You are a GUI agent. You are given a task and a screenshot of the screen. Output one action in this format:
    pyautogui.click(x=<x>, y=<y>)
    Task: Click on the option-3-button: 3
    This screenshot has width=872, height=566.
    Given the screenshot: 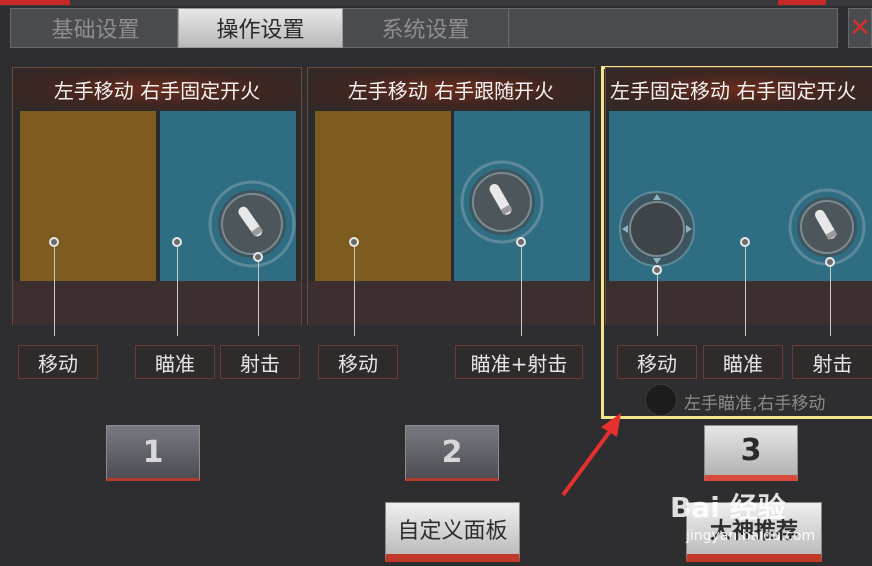 What is the action you would take?
    pyautogui.click(x=751, y=453)
    